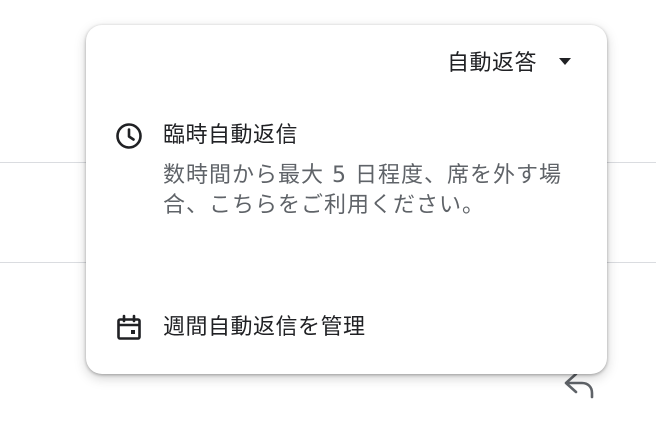  I want to click on auto-reply-dropdown-toggle: 自動返答, so click(509, 61).